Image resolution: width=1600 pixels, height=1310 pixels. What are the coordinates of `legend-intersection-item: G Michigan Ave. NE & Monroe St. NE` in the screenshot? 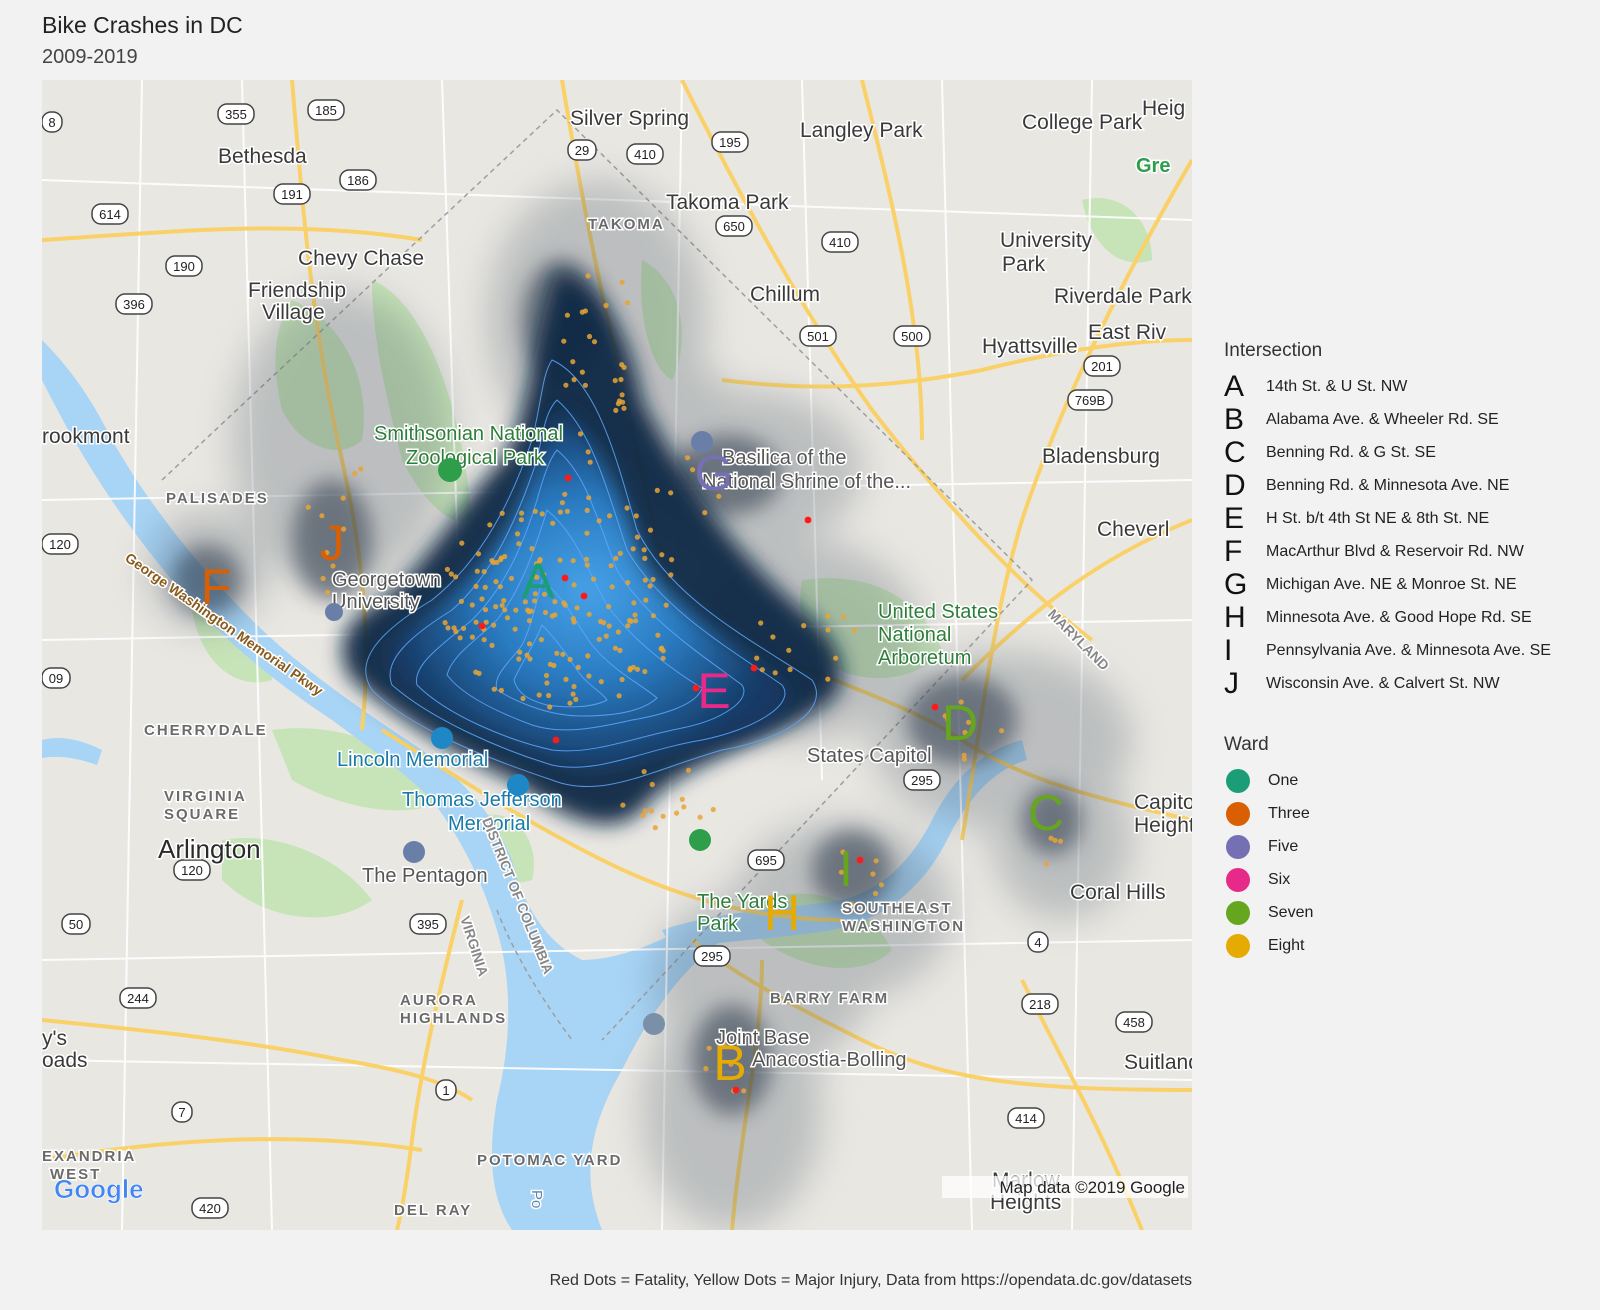 It's located at (1387, 584).